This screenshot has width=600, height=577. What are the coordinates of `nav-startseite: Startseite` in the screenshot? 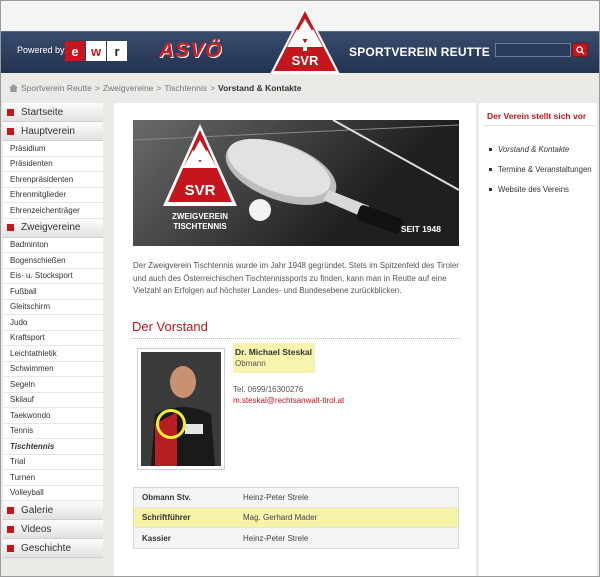 It's located at (53, 112).